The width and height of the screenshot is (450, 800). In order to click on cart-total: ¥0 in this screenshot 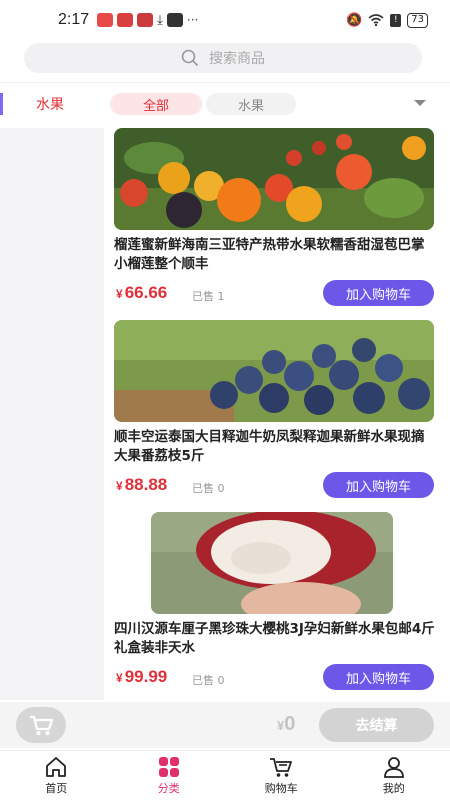, I will do `click(286, 724)`.